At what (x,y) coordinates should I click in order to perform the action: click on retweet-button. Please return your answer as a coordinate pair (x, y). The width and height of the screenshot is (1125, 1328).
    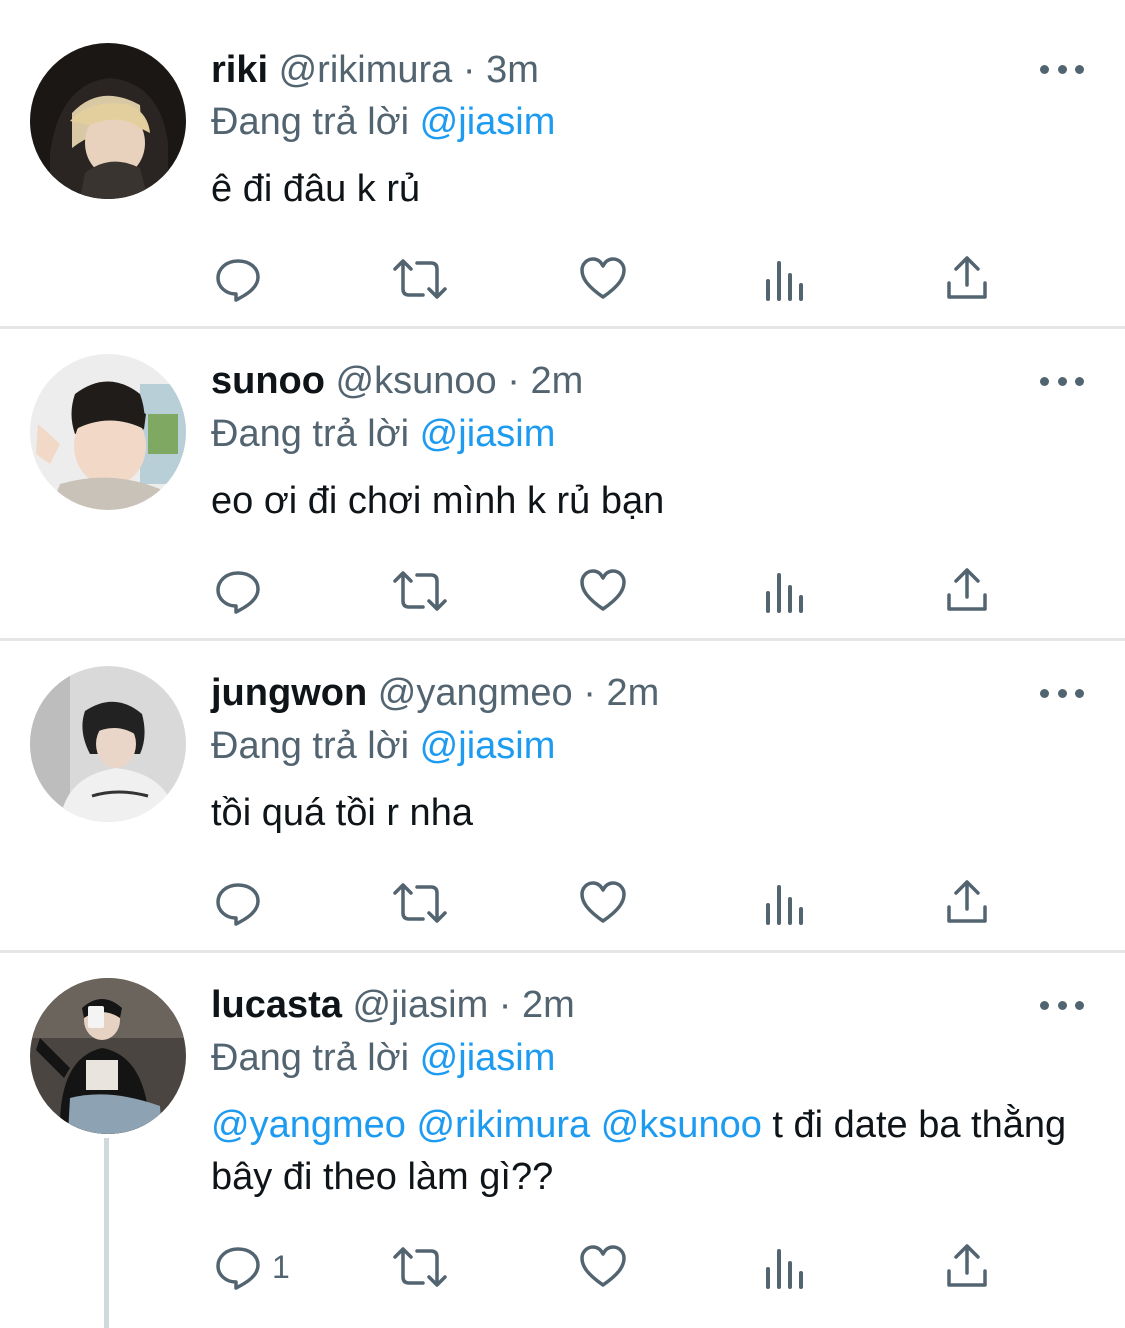
    Looking at the image, I should click on (420, 1267).